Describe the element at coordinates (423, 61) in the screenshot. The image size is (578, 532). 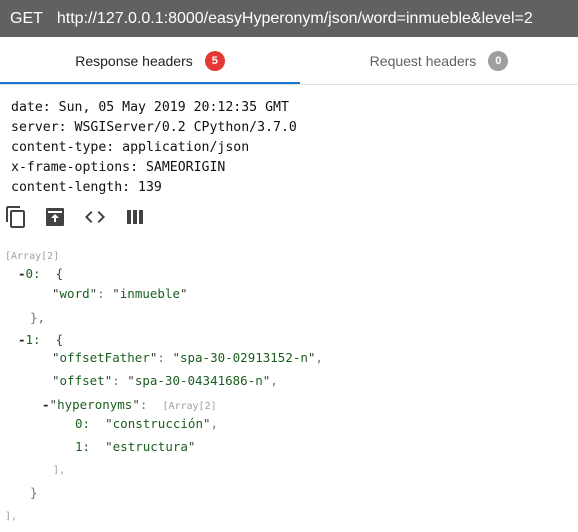
I see `tab-request-headers-label: Request headers` at that location.